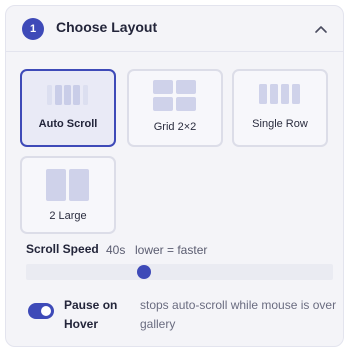 Image resolution: width=349 pixels, height=352 pixels. I want to click on layout-option-label: Grid 2×2, so click(175, 127).